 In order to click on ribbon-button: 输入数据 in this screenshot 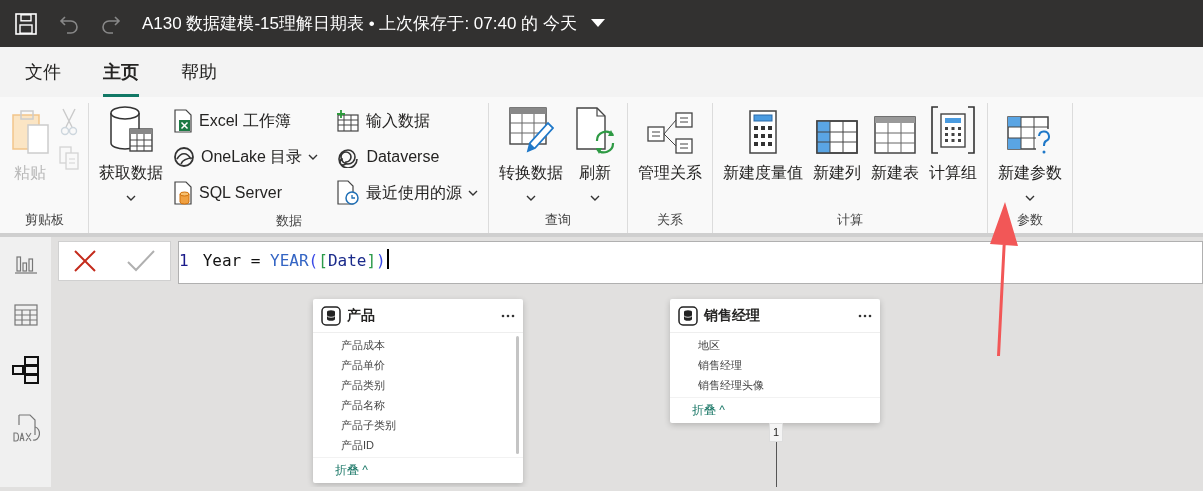, I will do `click(407, 121)`.